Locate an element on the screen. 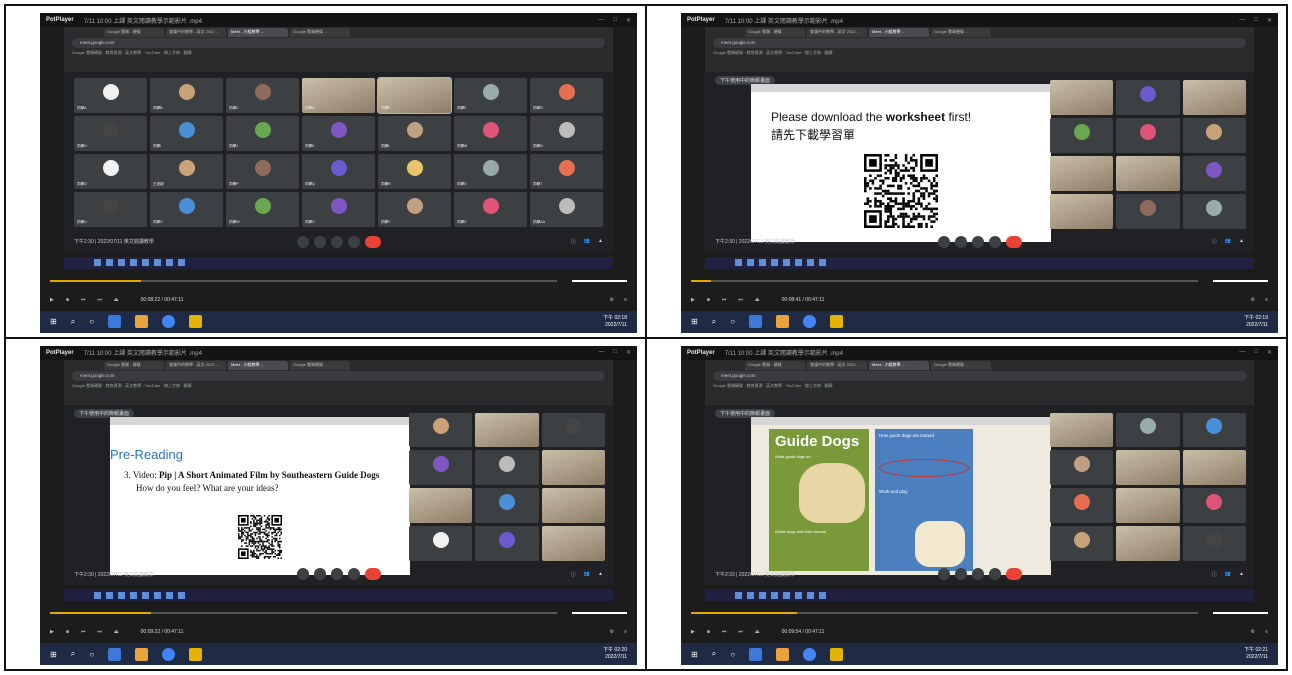 The image size is (1292, 675). participant-tile: 同學N is located at coordinates (566, 133).